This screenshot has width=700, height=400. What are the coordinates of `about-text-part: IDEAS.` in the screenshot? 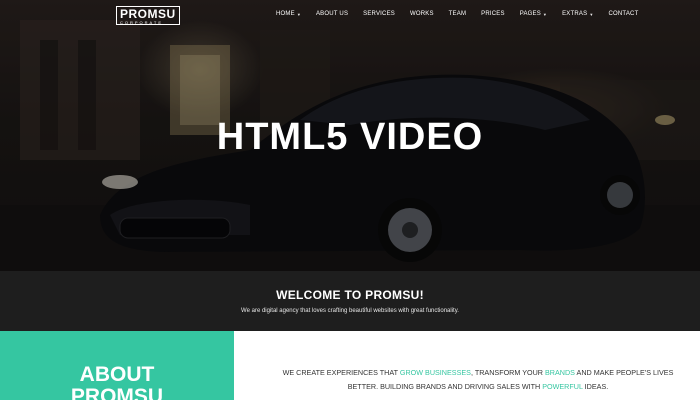 It's located at (595, 386).